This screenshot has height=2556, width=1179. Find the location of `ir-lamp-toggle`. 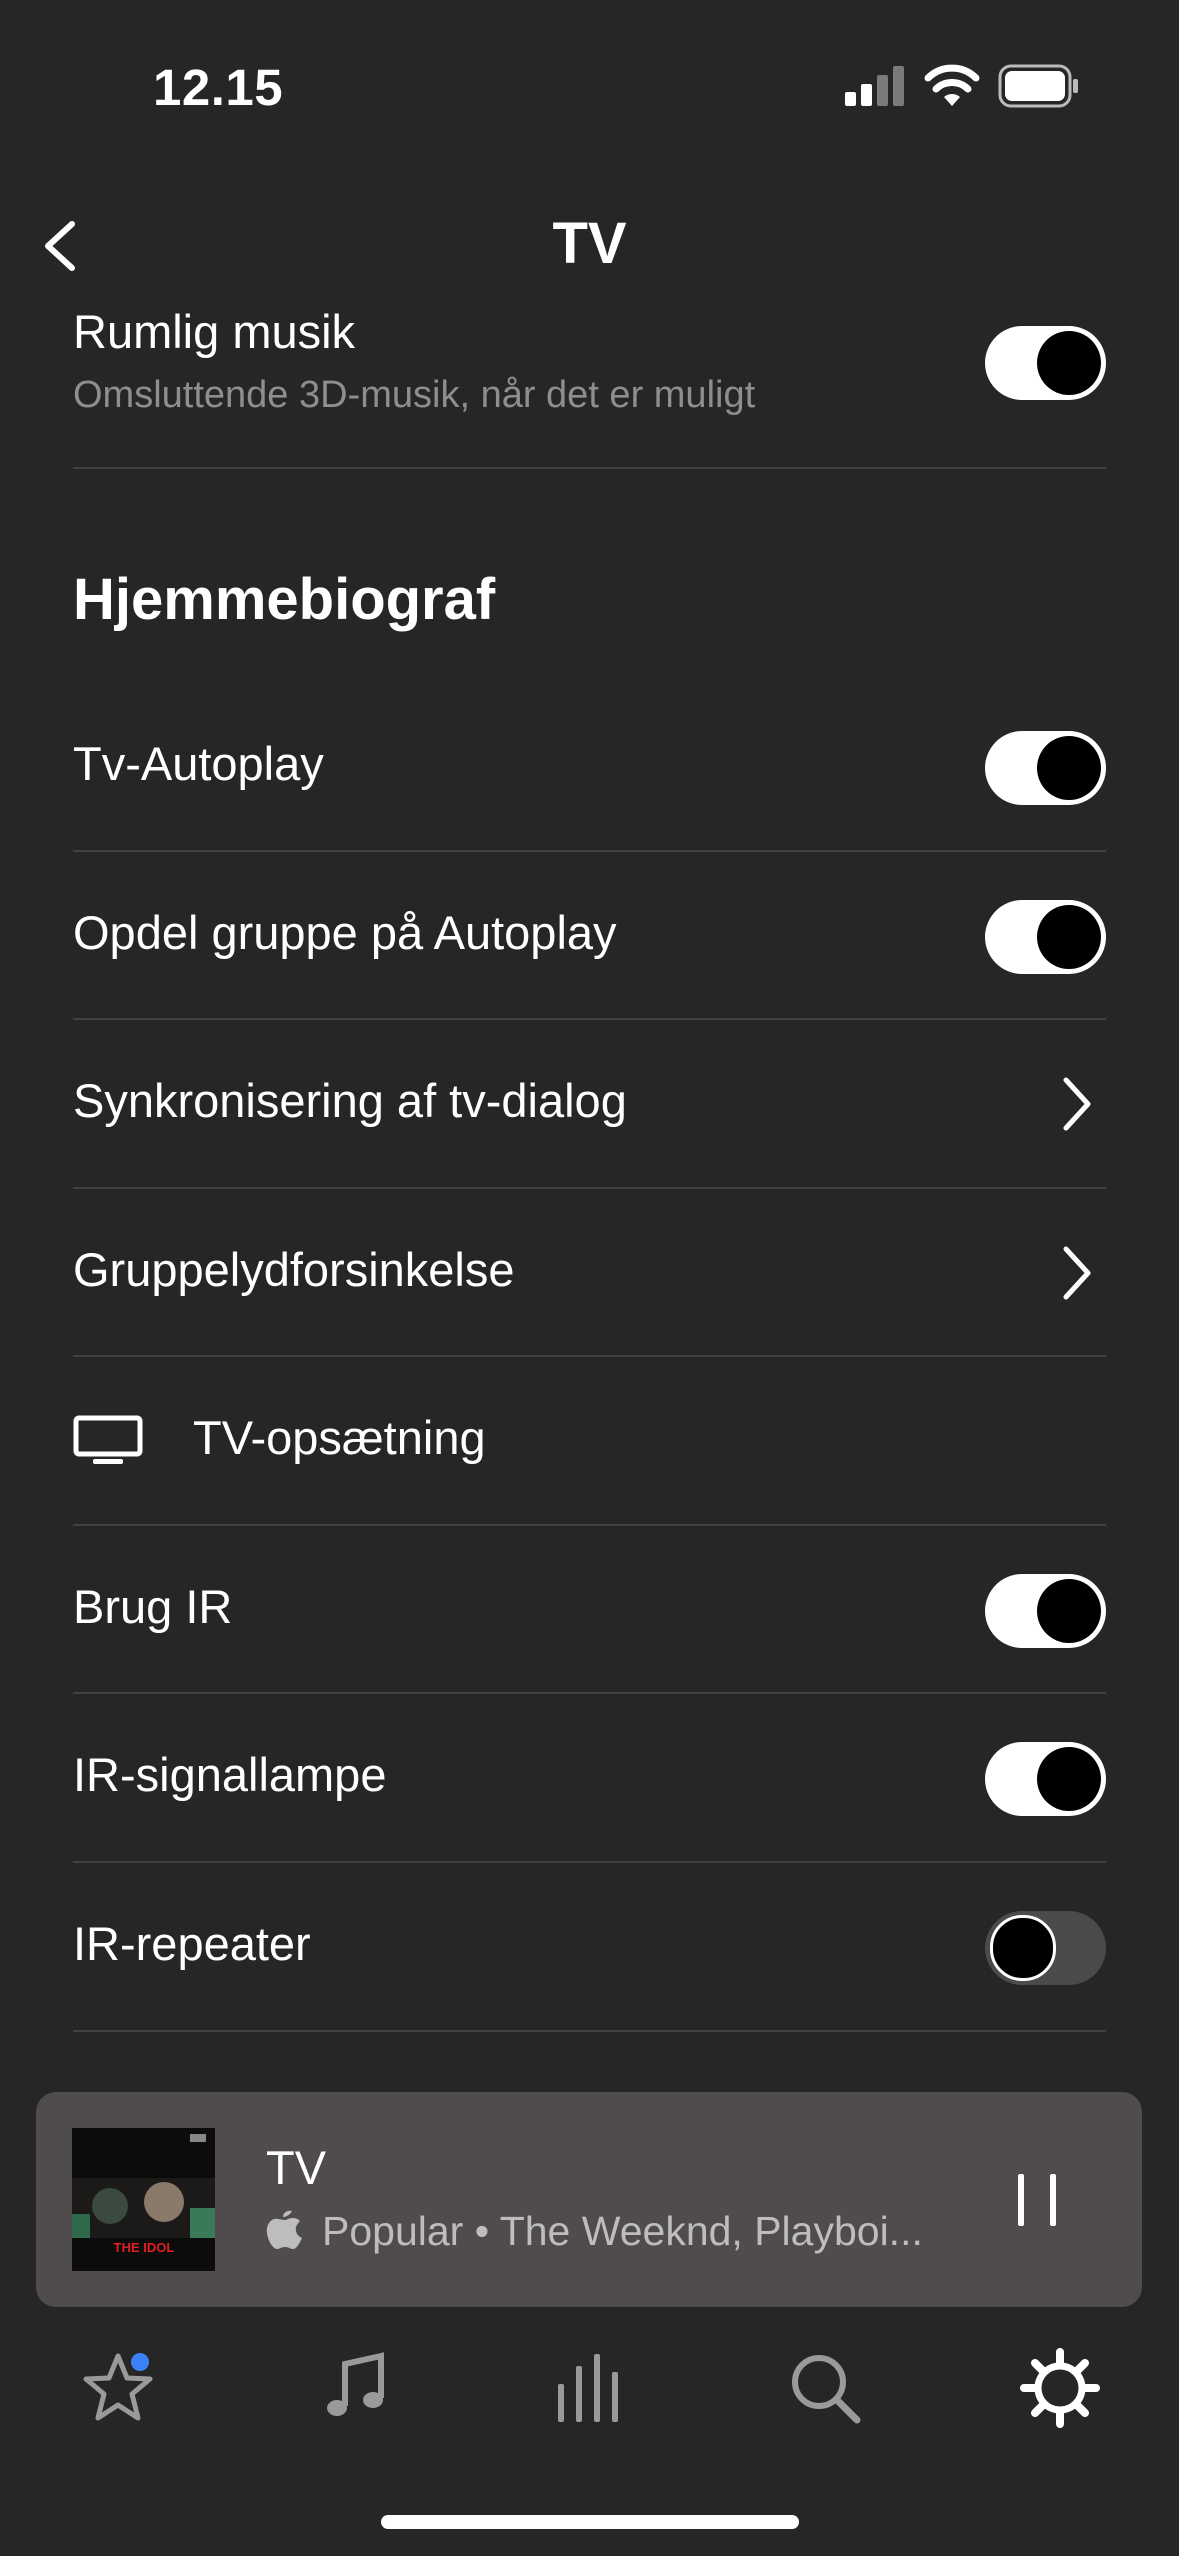

ir-lamp-toggle is located at coordinates (1045, 1779).